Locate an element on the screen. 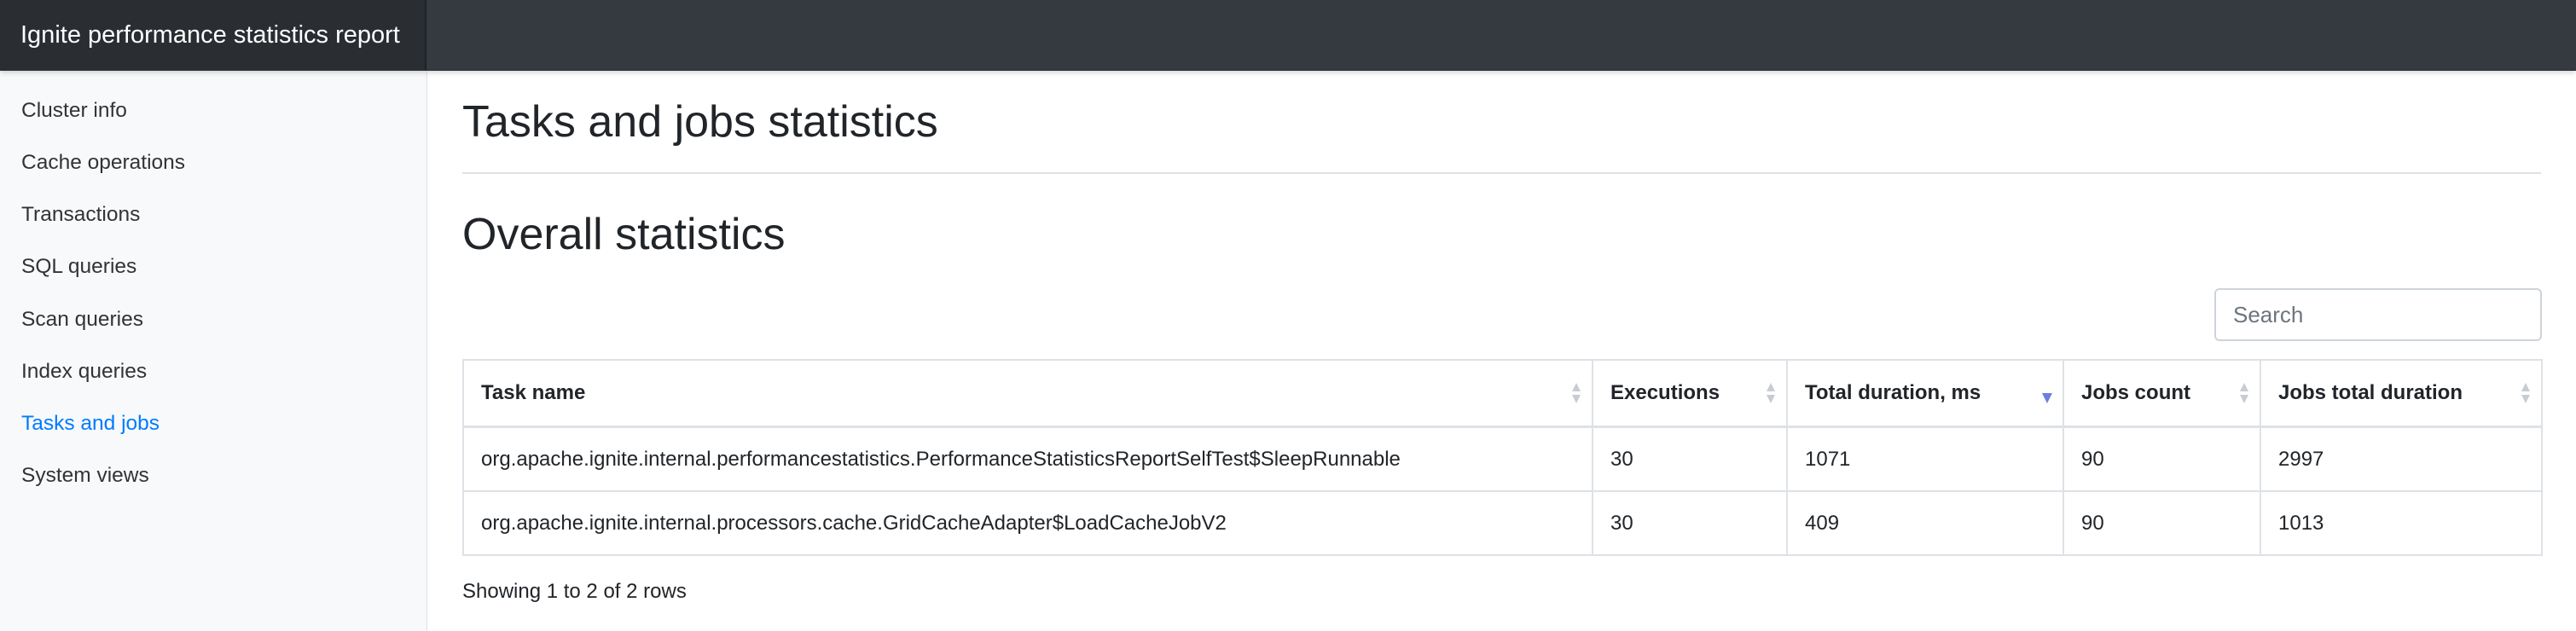 This screenshot has width=2576, height=631. search-input is located at coordinates (2378, 314).